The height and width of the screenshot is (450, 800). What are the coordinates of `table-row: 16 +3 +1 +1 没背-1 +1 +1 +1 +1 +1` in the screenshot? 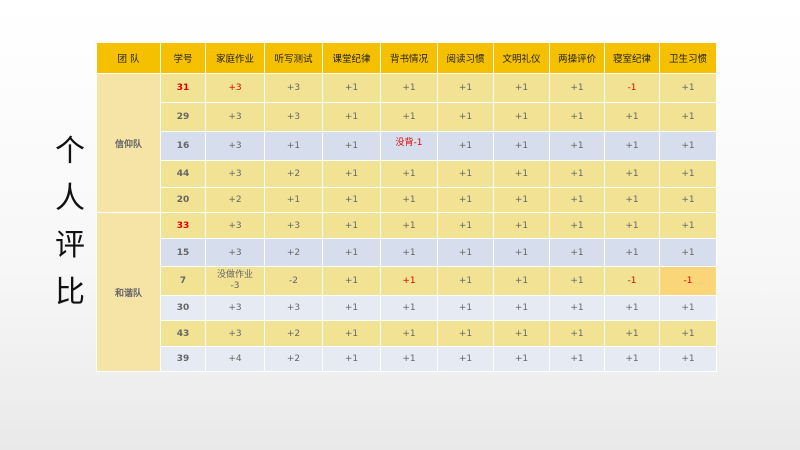 It's located at (407, 146).